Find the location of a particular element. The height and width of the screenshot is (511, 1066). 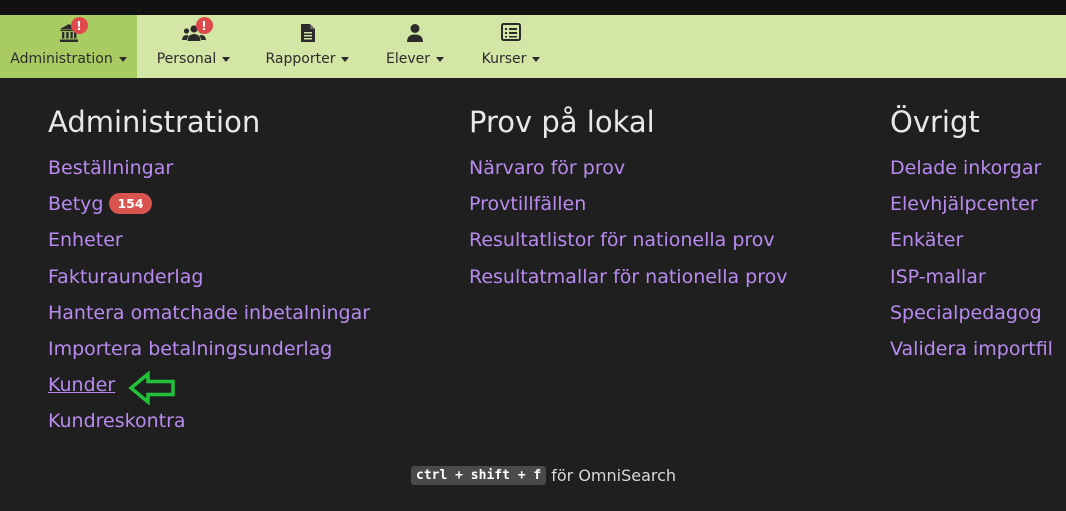

list-item: Enheter is located at coordinates (209, 240).